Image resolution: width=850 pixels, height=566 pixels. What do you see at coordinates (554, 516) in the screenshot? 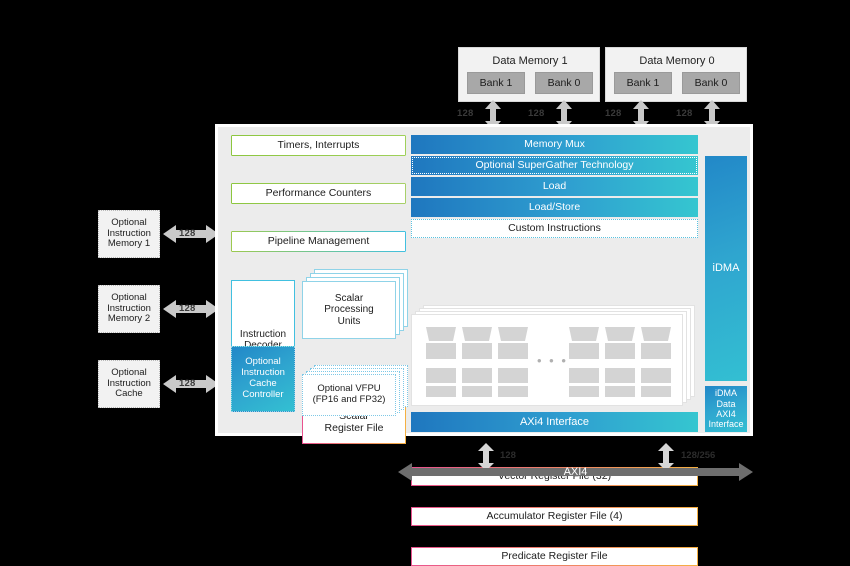
I see `accumulator-register-file-block: Accumulator Register File (4)` at bounding box center [554, 516].